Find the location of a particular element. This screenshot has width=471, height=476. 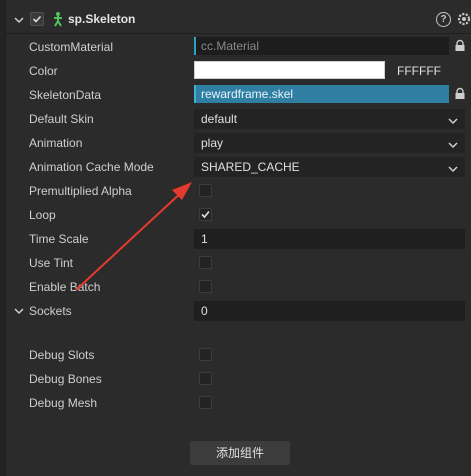

custom-material-label: CustomMaterial is located at coordinates (71, 47).